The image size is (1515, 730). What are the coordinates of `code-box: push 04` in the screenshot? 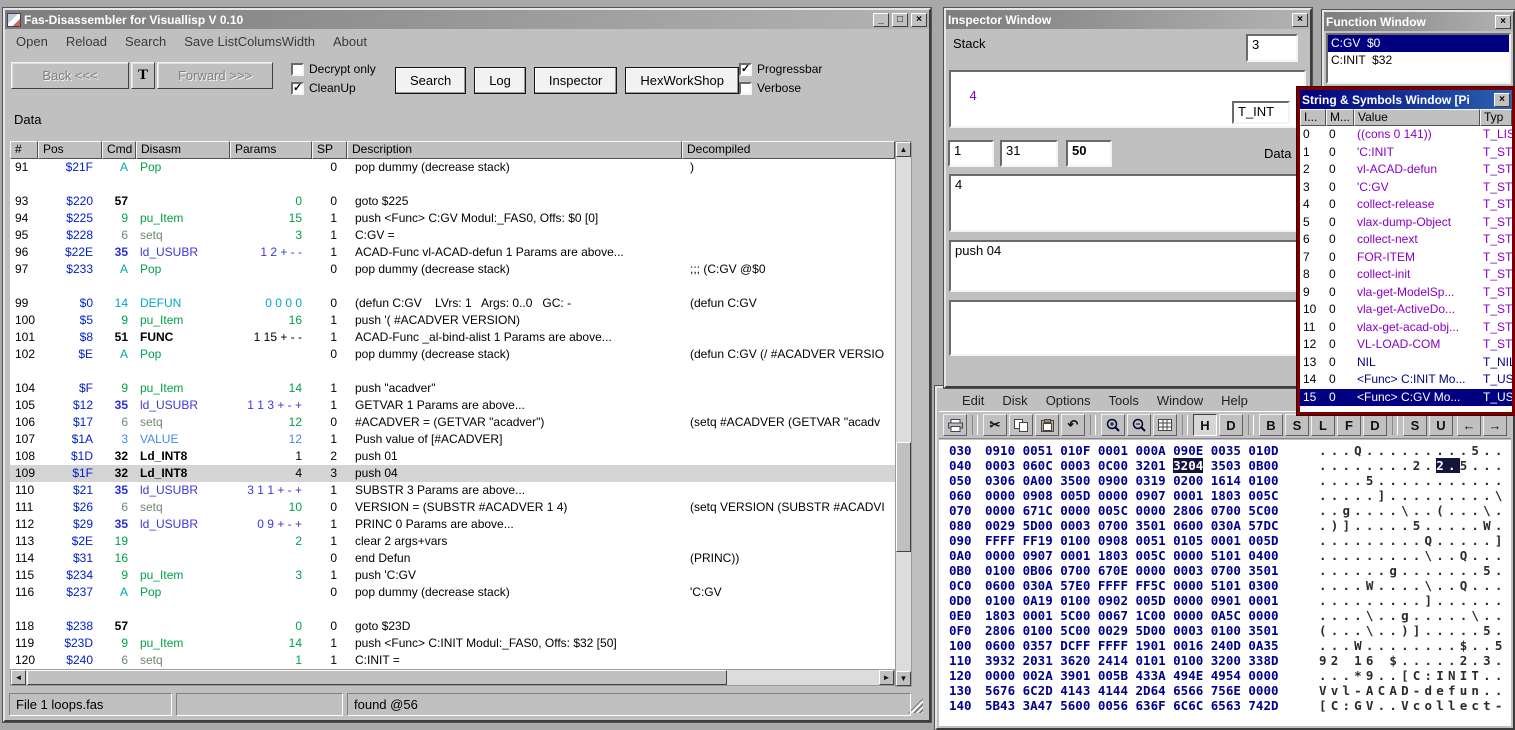 It's located at (1127, 266).